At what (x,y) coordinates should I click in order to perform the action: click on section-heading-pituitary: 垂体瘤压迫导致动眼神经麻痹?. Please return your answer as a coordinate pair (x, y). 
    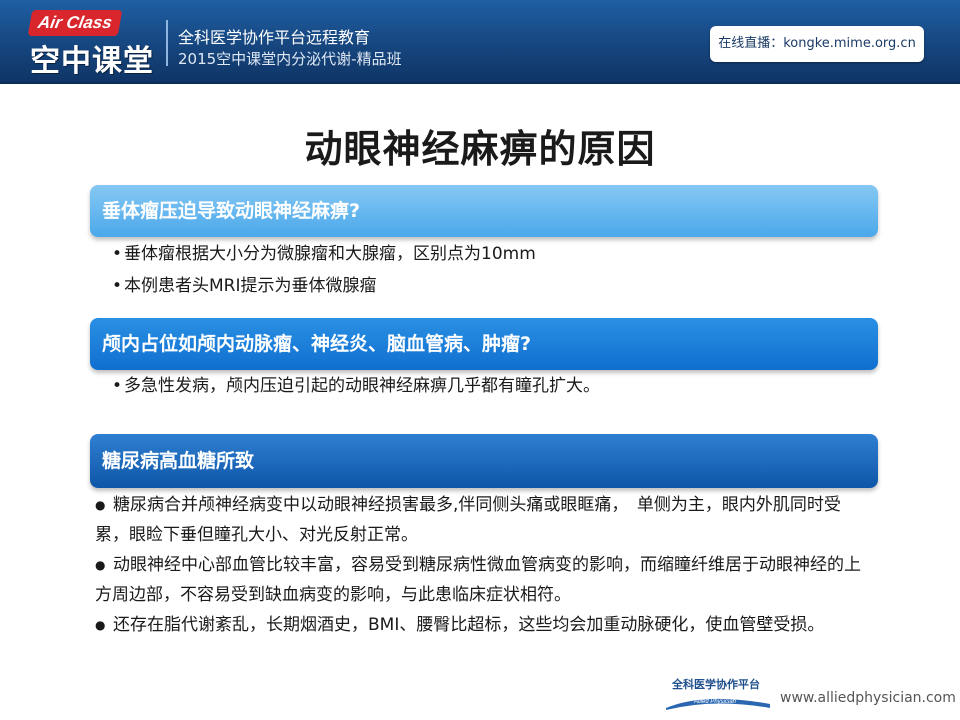
    Looking at the image, I should click on (484, 211).